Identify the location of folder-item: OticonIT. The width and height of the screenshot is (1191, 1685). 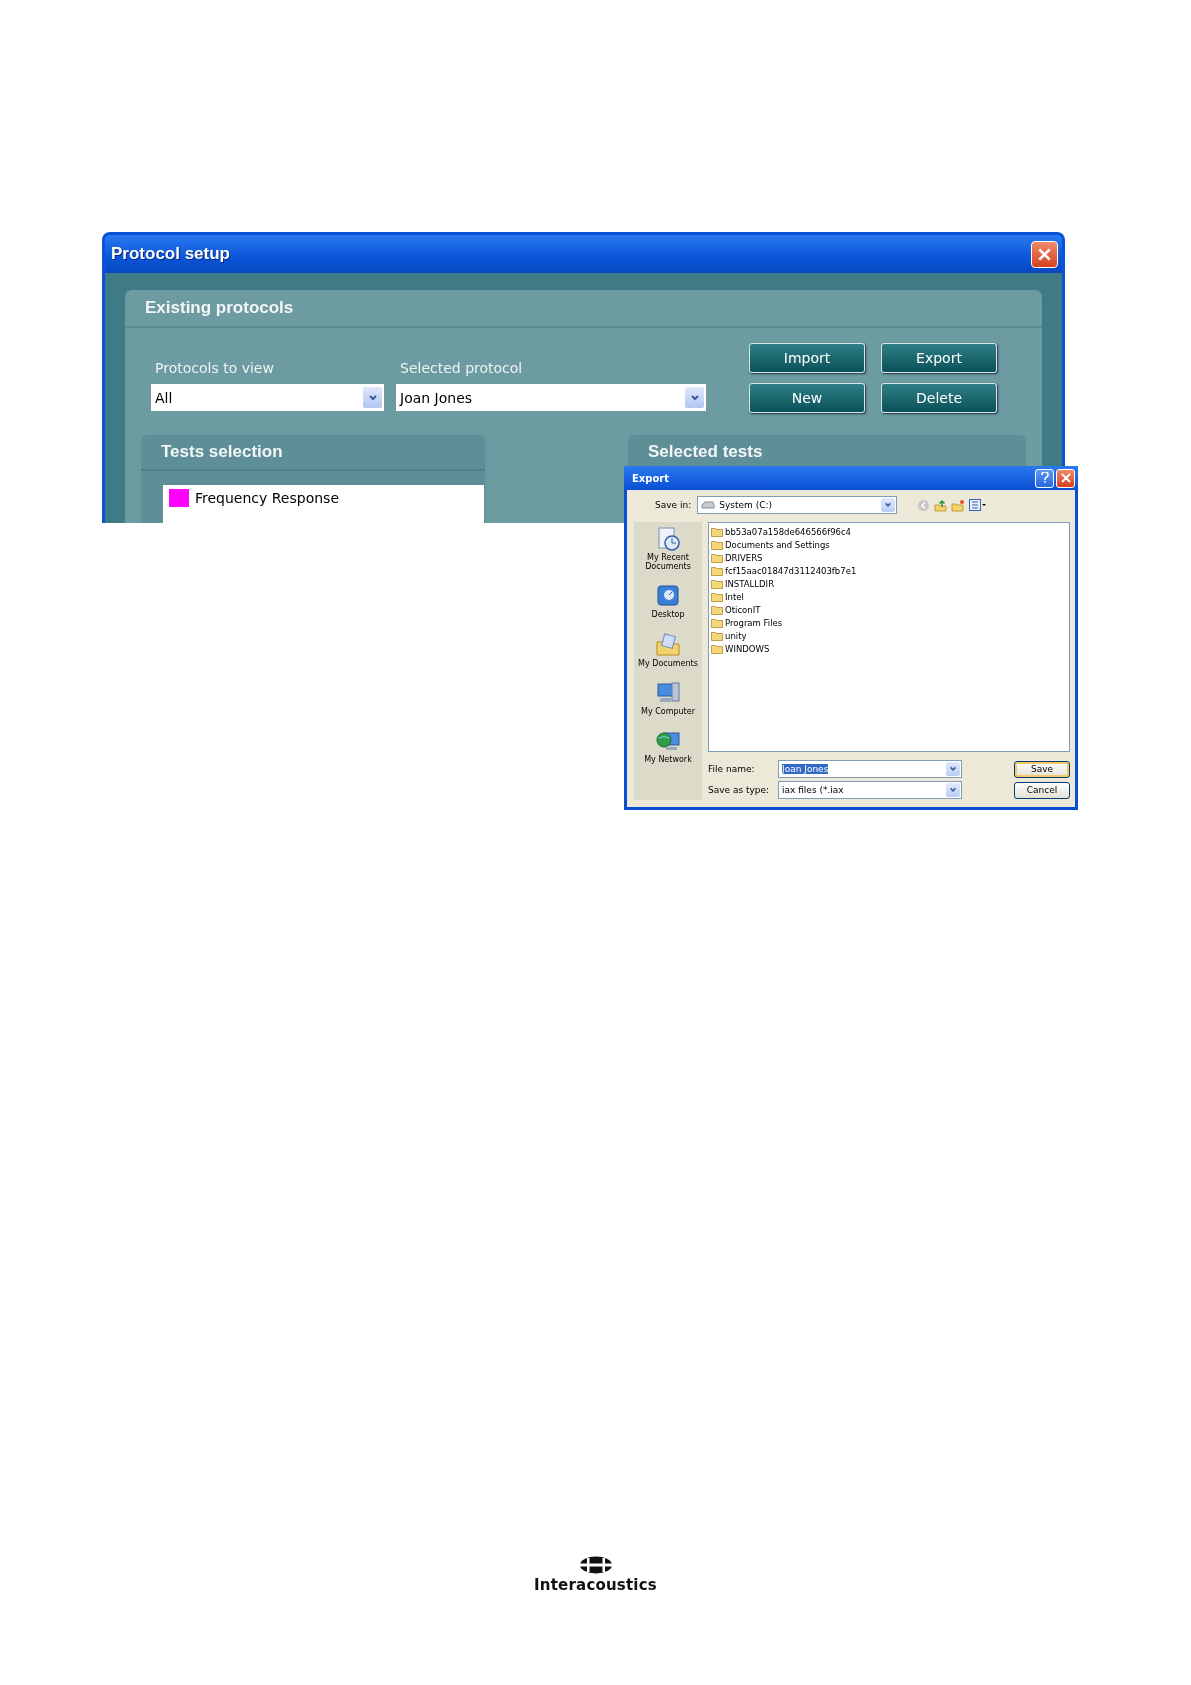
(743, 609).